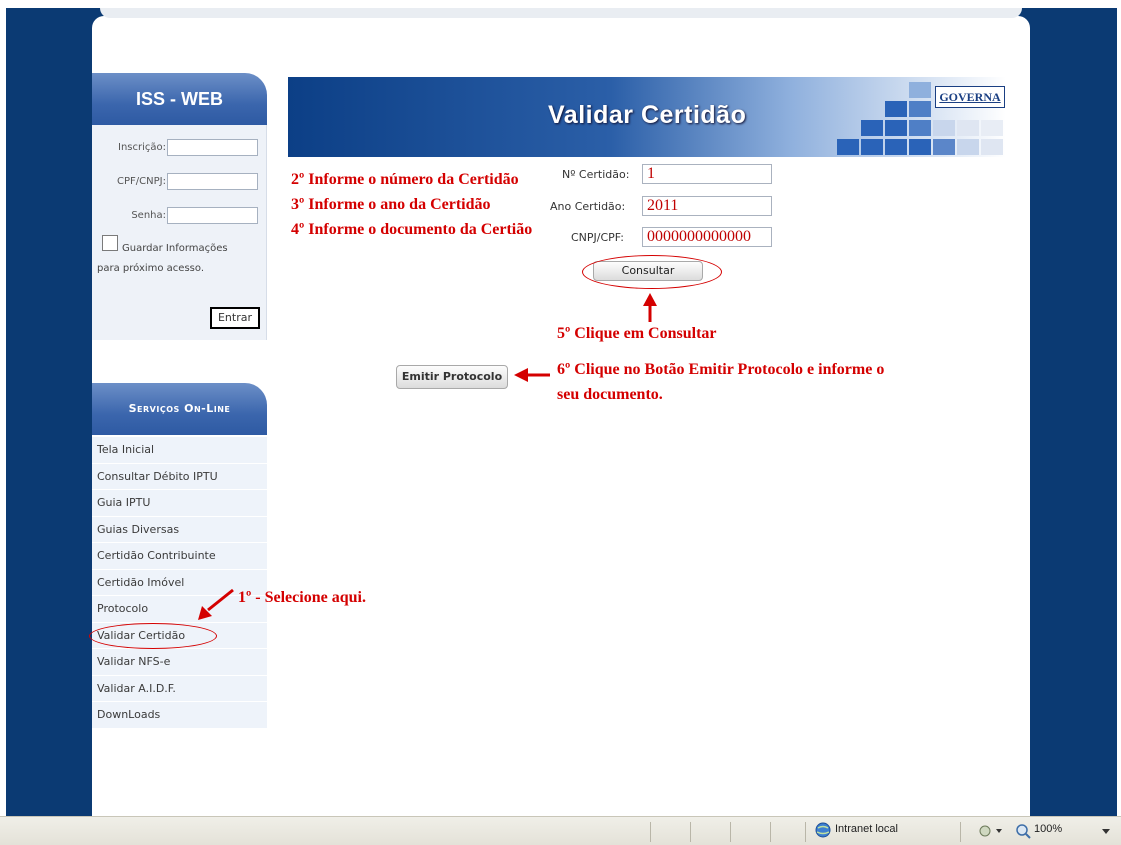  I want to click on zoom-level: 100%, so click(1048, 829).